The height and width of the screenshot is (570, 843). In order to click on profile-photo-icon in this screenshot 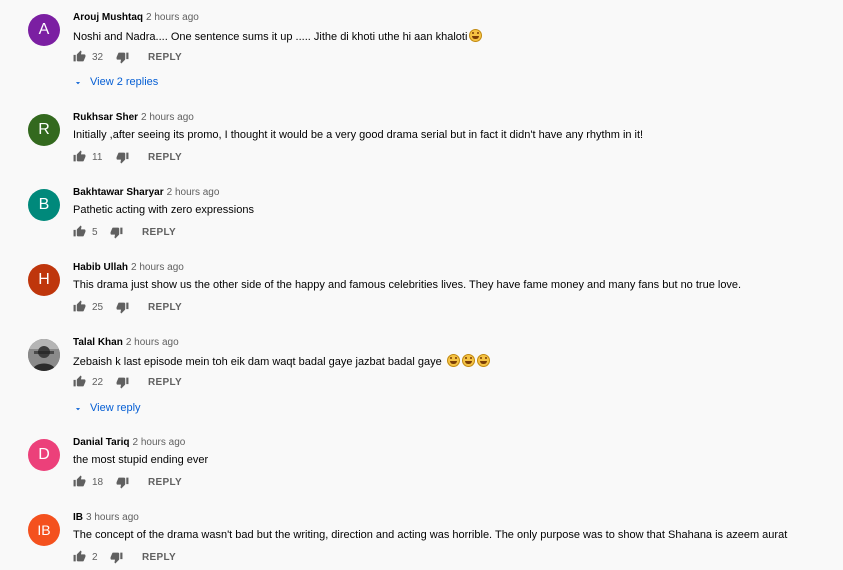, I will do `click(44, 355)`.